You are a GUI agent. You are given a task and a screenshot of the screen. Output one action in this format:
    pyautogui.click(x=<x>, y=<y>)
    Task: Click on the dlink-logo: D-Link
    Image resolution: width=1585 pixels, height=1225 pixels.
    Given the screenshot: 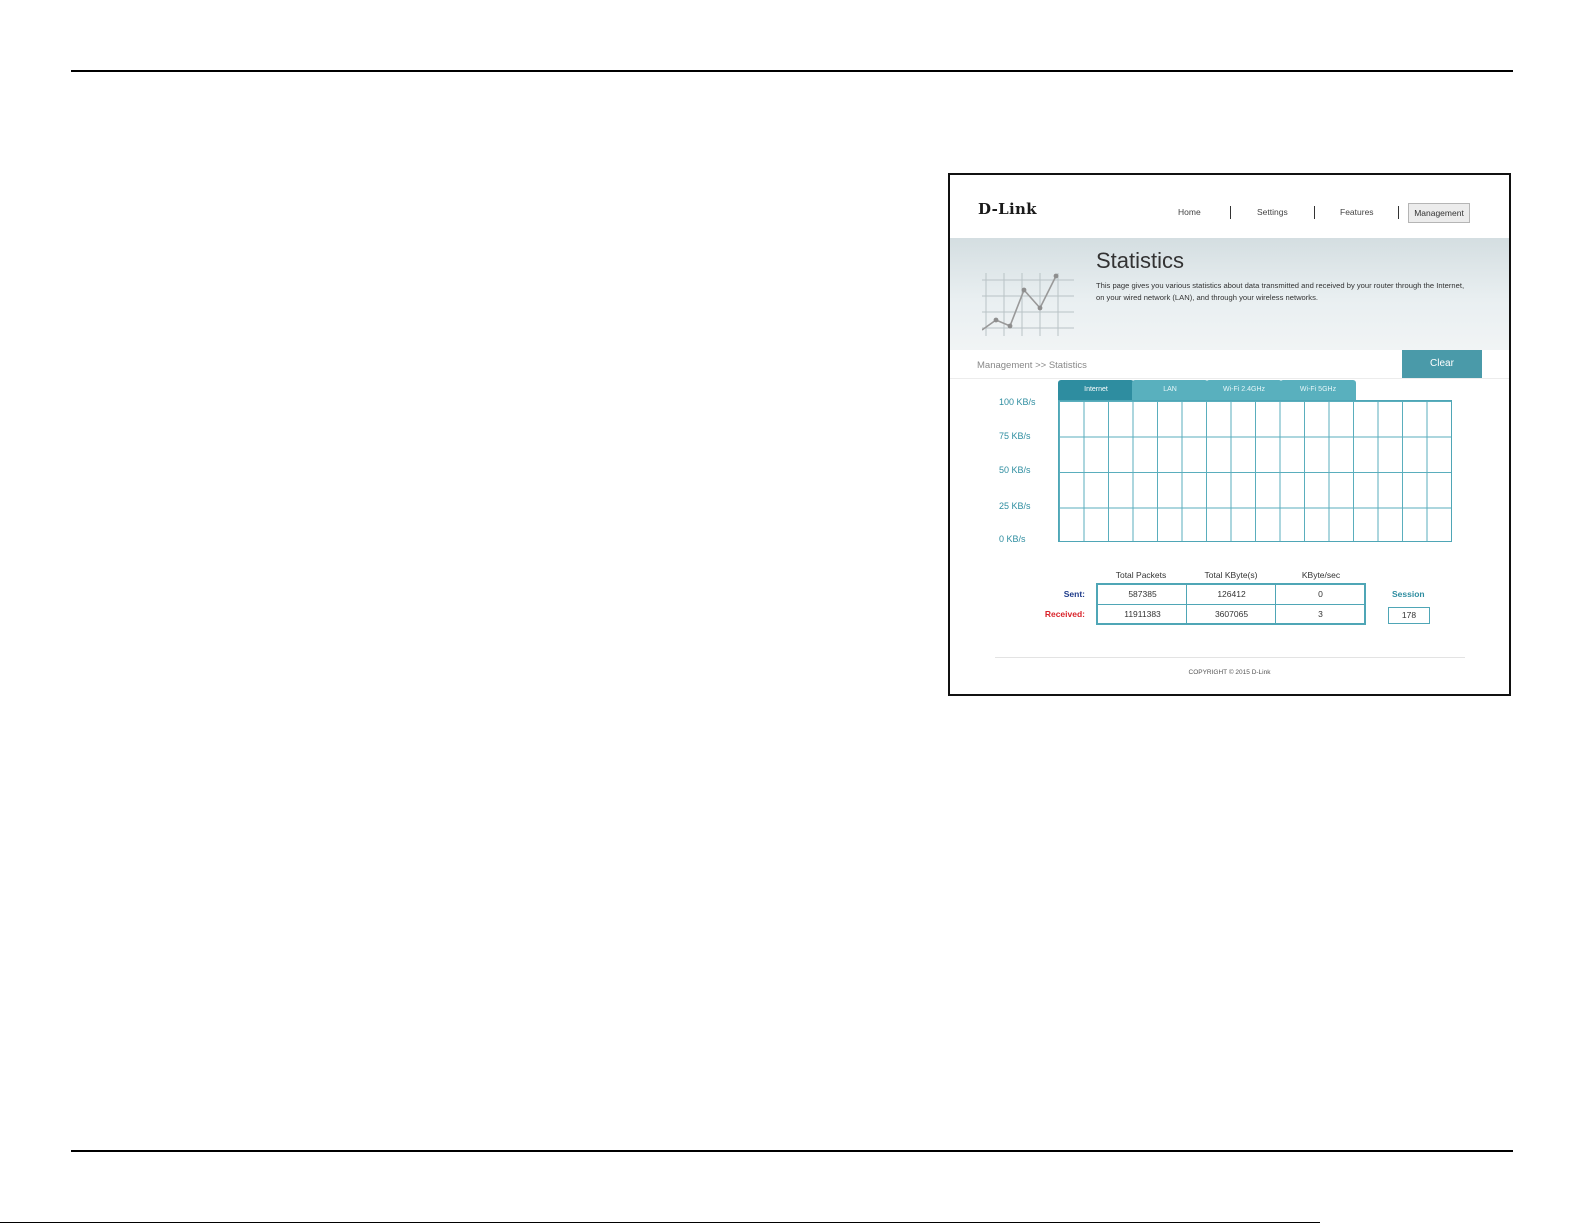 What is the action you would take?
    pyautogui.click(x=1007, y=209)
    